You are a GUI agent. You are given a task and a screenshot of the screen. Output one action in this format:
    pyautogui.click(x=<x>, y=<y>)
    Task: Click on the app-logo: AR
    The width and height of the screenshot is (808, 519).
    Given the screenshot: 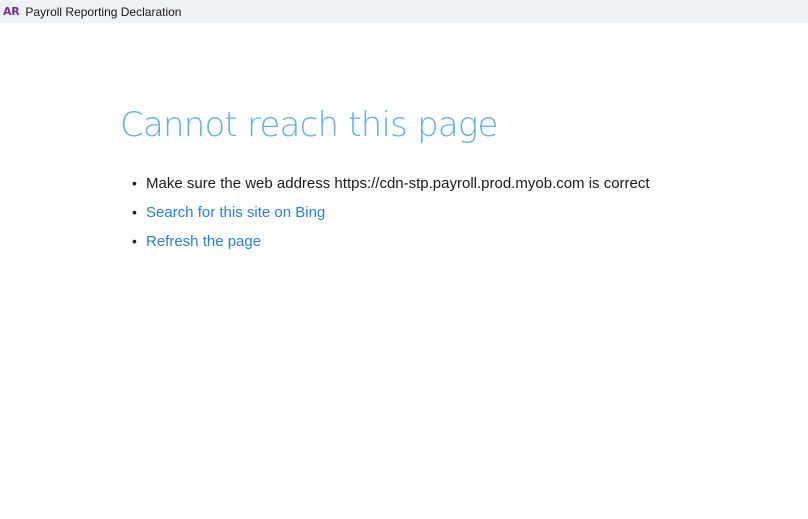 What is the action you would take?
    pyautogui.click(x=11, y=11)
    